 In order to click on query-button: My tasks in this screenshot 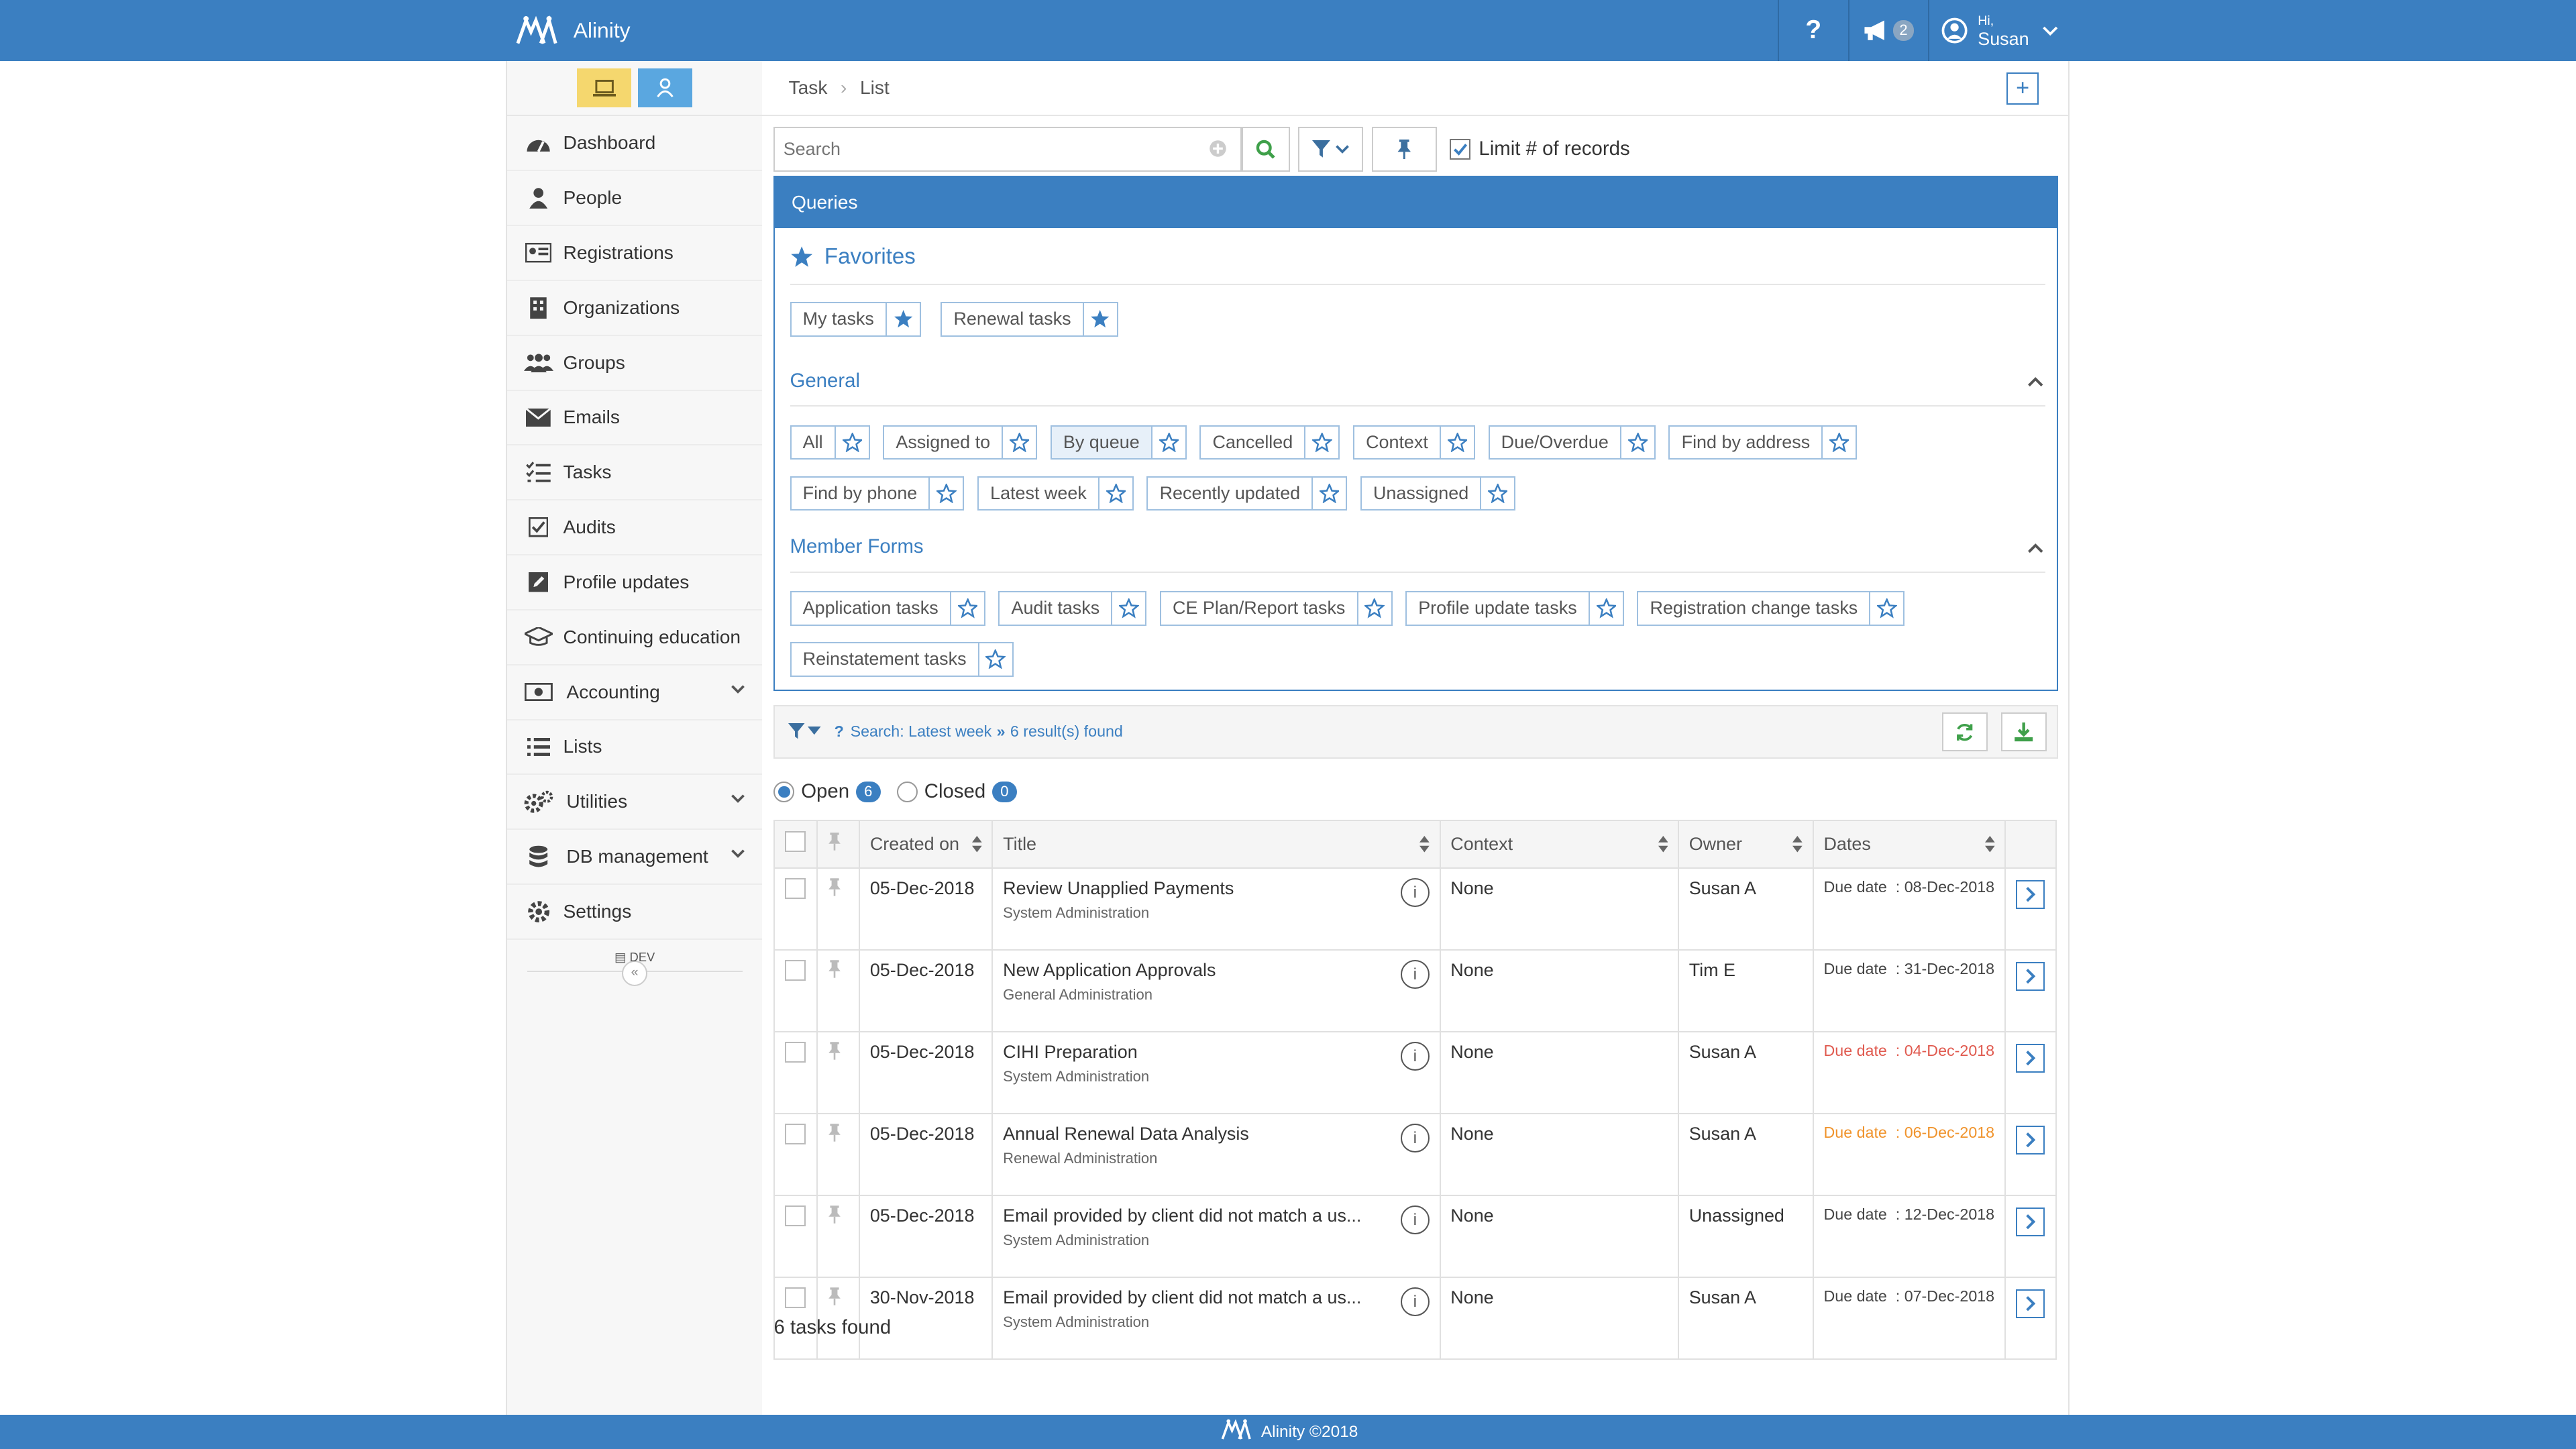, I will do `click(838, 319)`.